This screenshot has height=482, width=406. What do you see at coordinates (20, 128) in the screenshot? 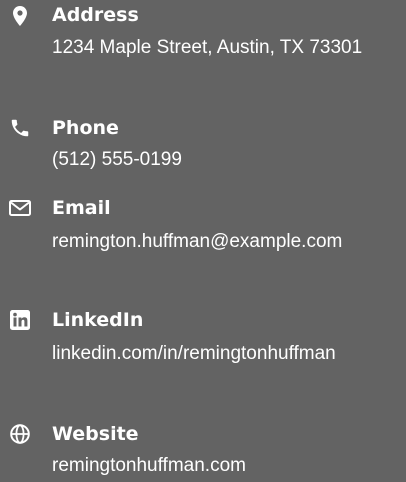
I see `phone-icon` at bounding box center [20, 128].